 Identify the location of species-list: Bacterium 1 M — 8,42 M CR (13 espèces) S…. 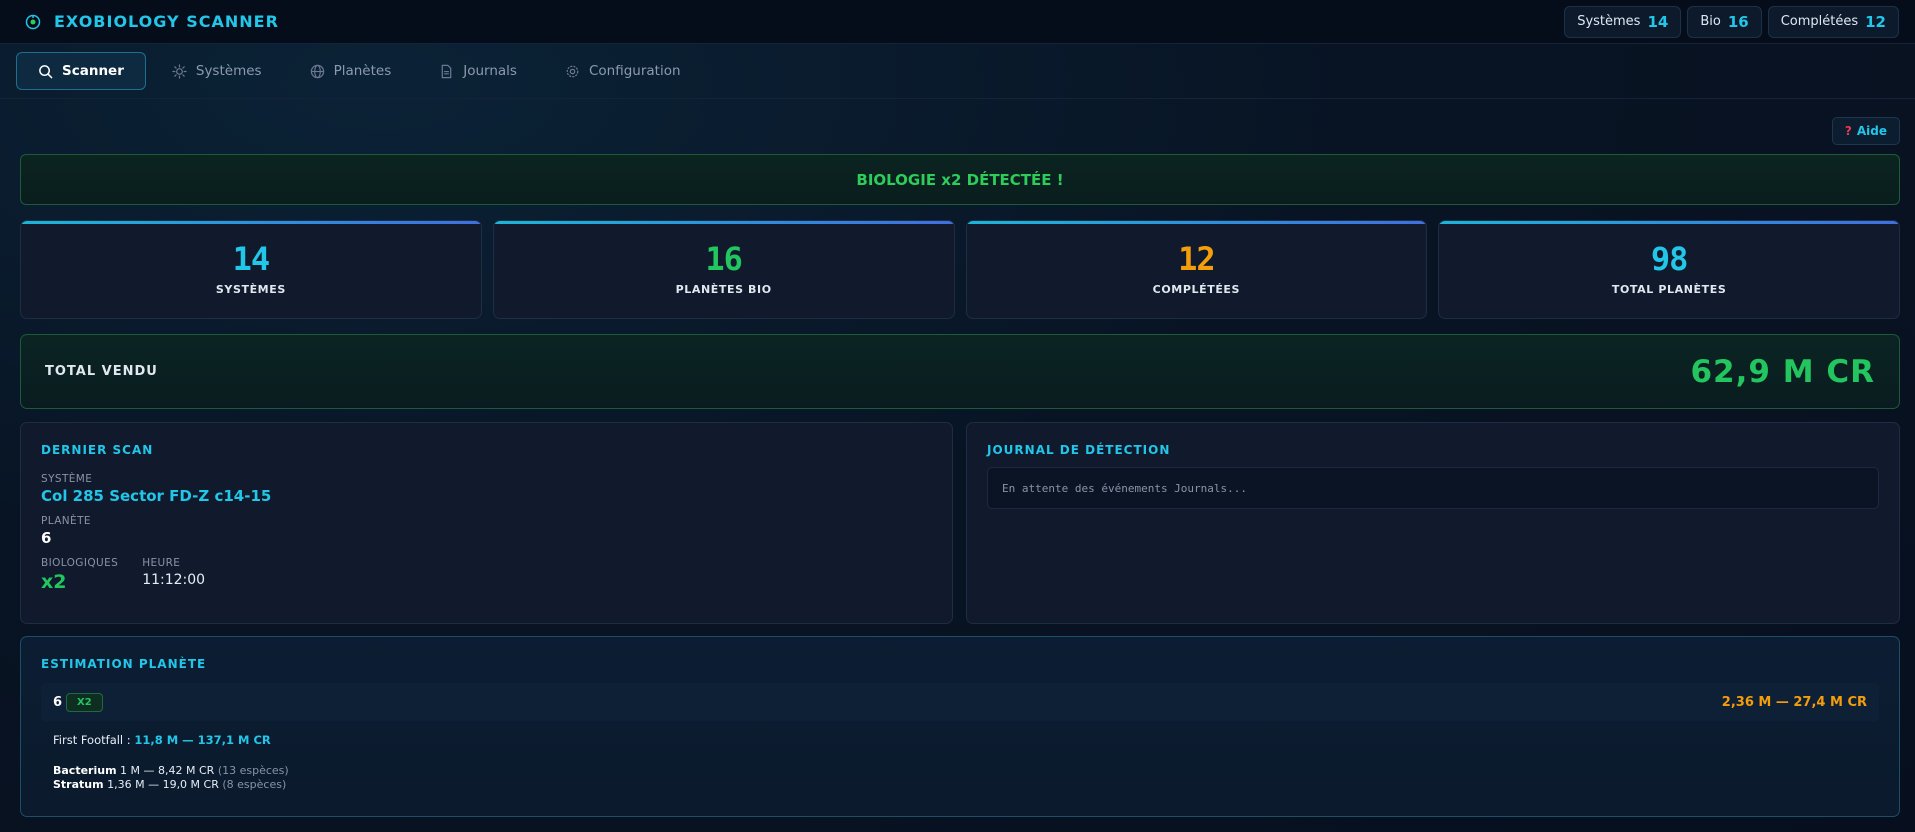
(966, 778).